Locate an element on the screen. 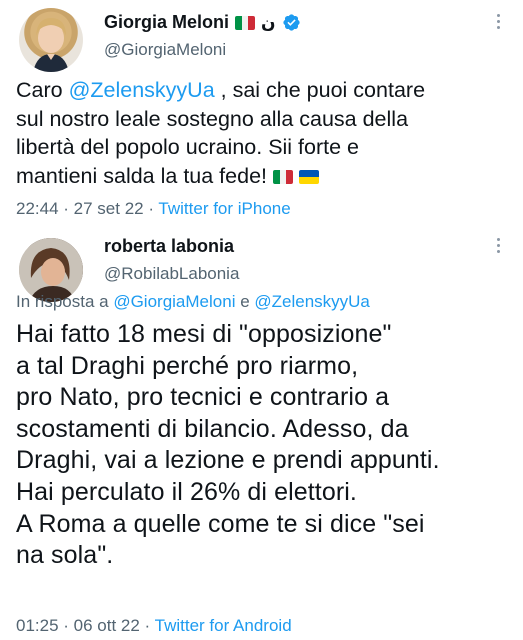 This screenshot has width=523, height=640. tweet-date: 06 ott 22 is located at coordinates (107, 625).